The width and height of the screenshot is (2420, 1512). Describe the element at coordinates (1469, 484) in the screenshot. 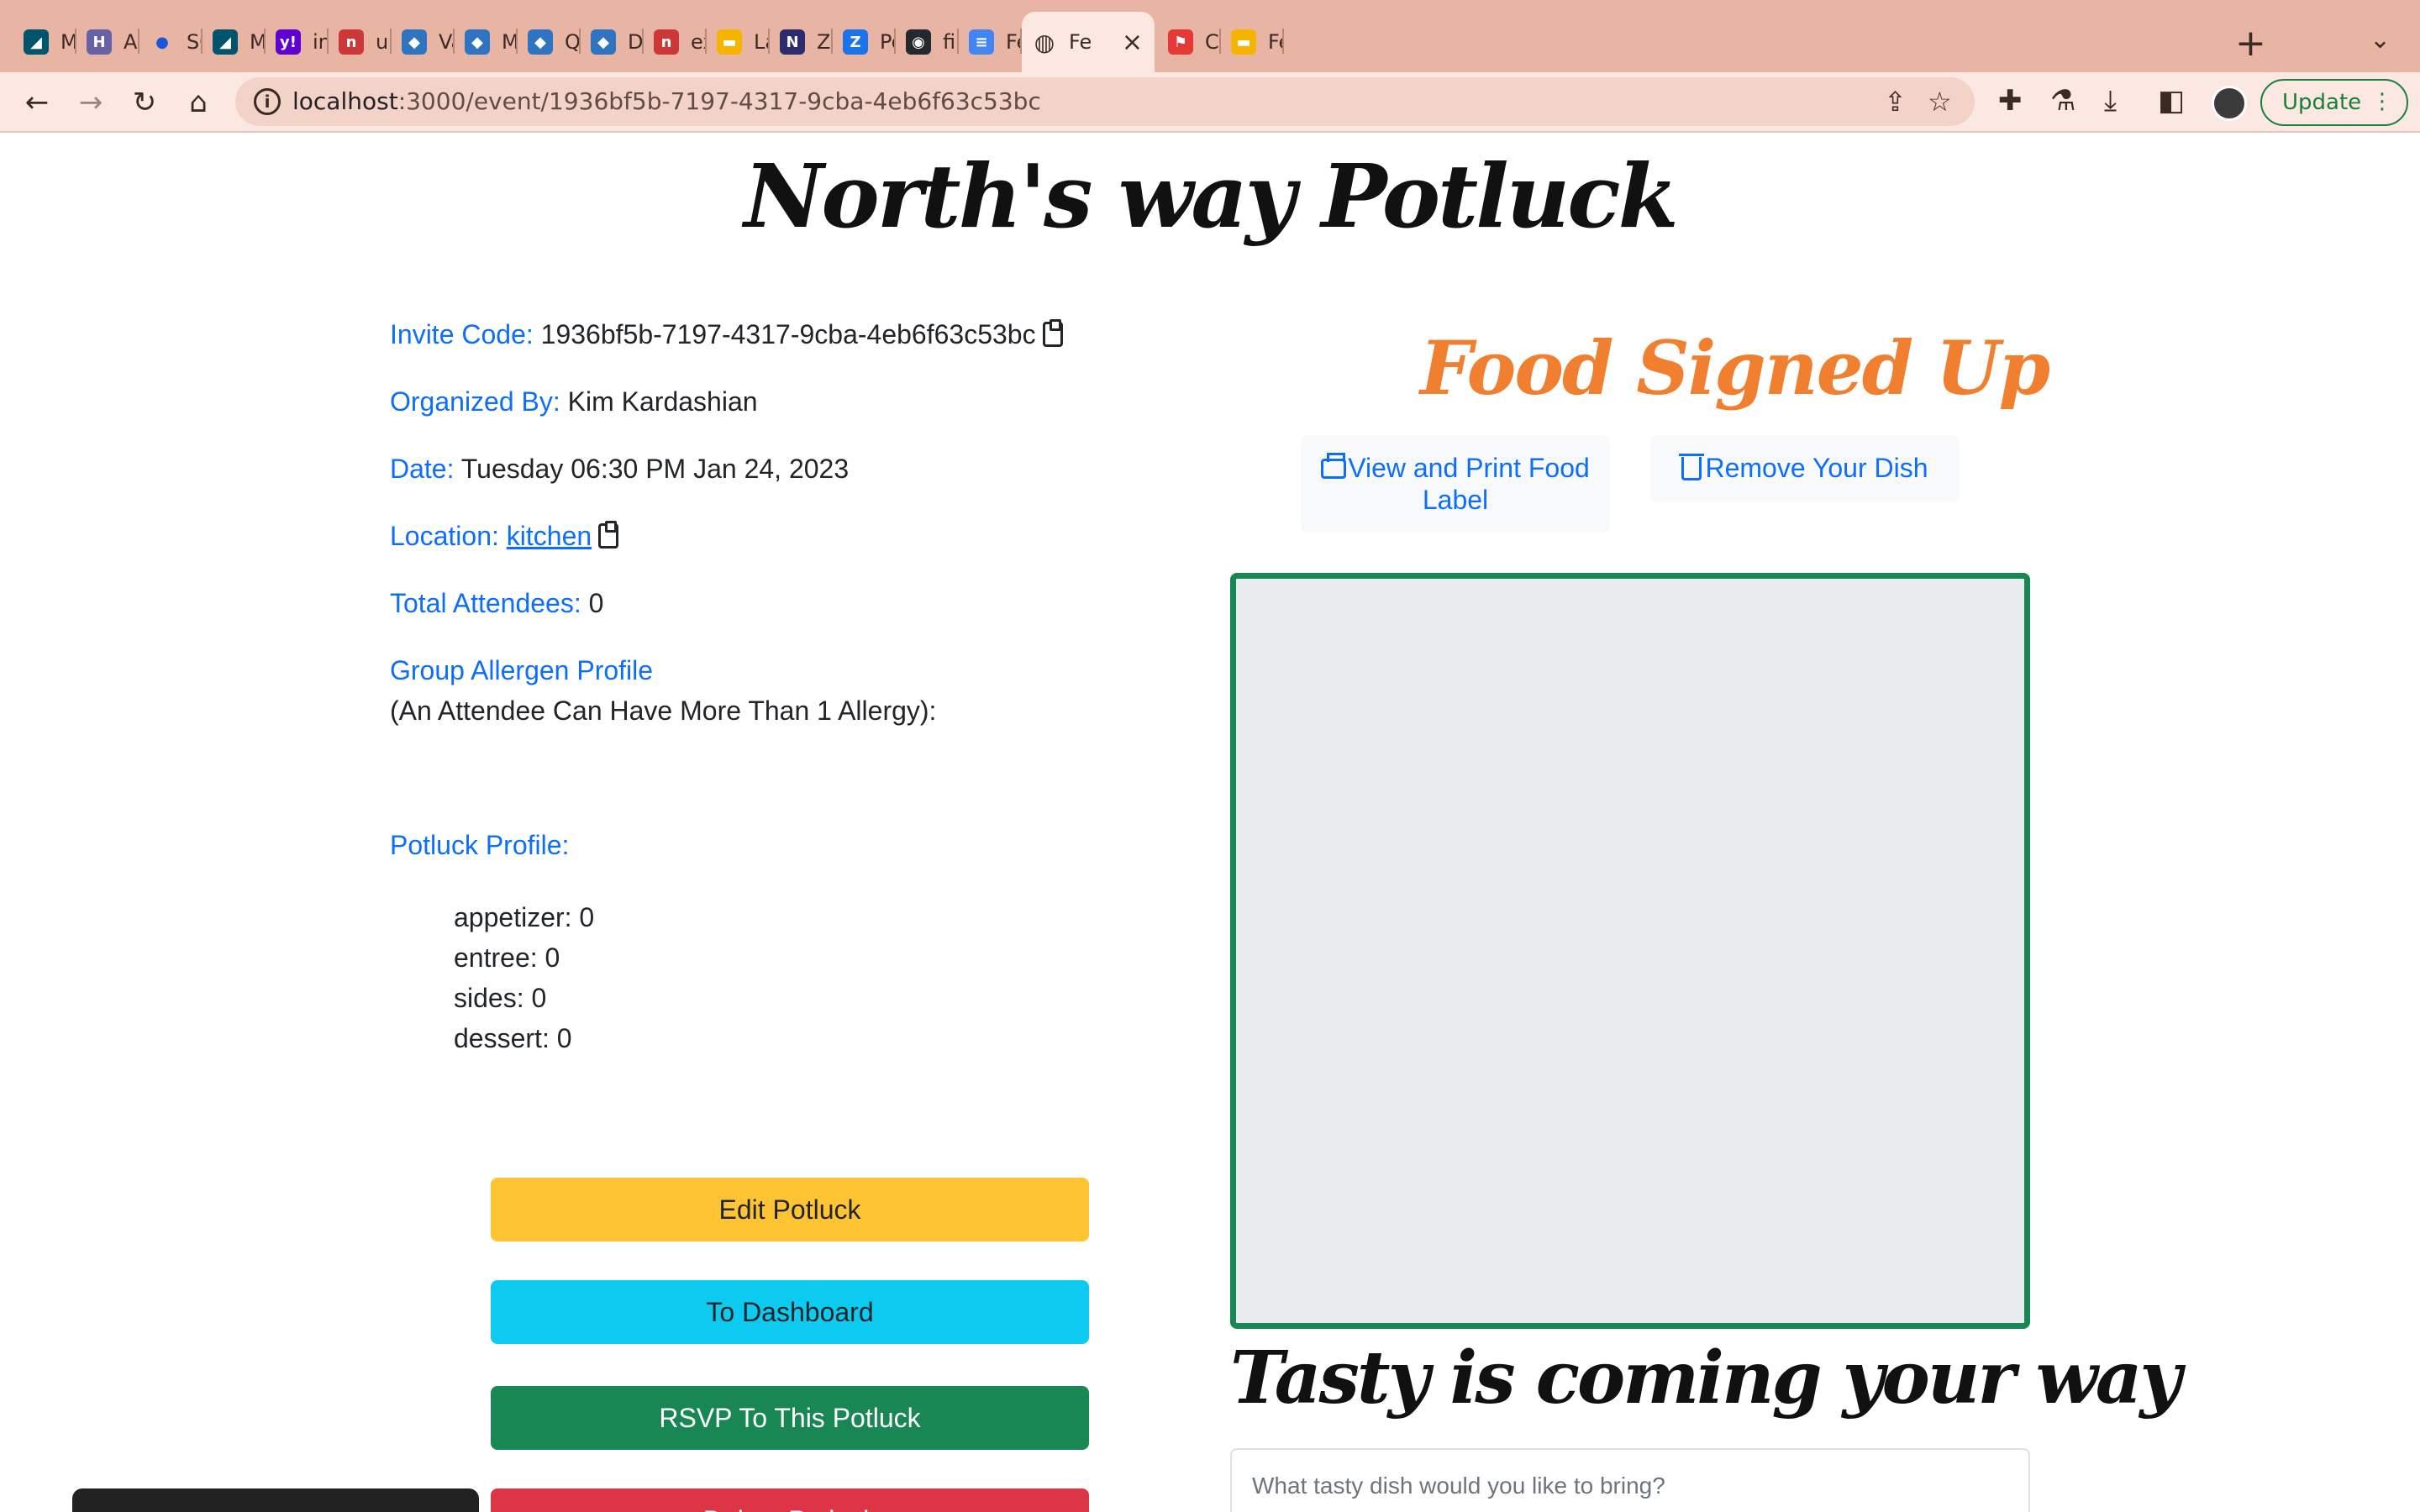

I see `print-label-text: View and Print Food Label` at that location.